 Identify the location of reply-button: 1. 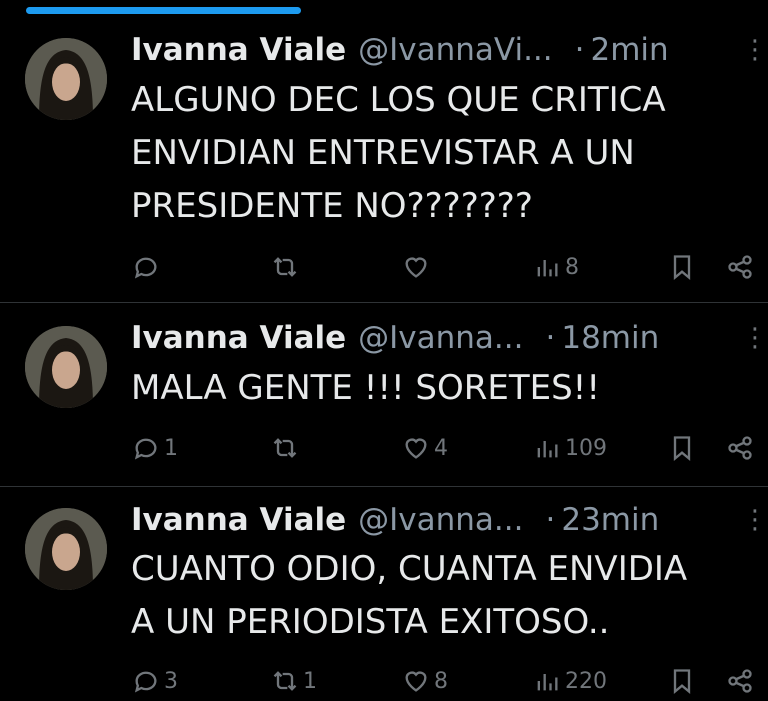
(155, 448).